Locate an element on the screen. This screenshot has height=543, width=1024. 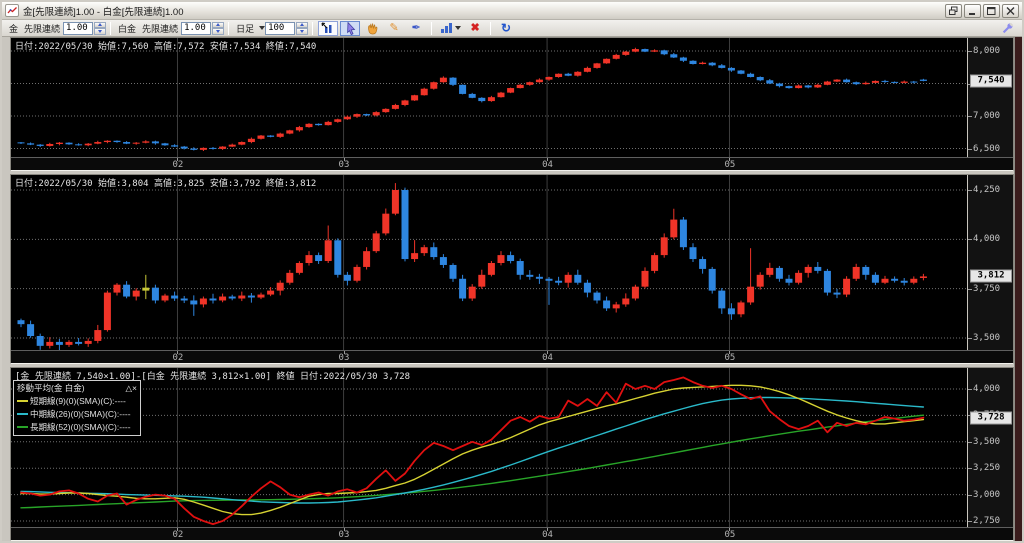
refresh-button: ↻ is located at coordinates (506, 28).